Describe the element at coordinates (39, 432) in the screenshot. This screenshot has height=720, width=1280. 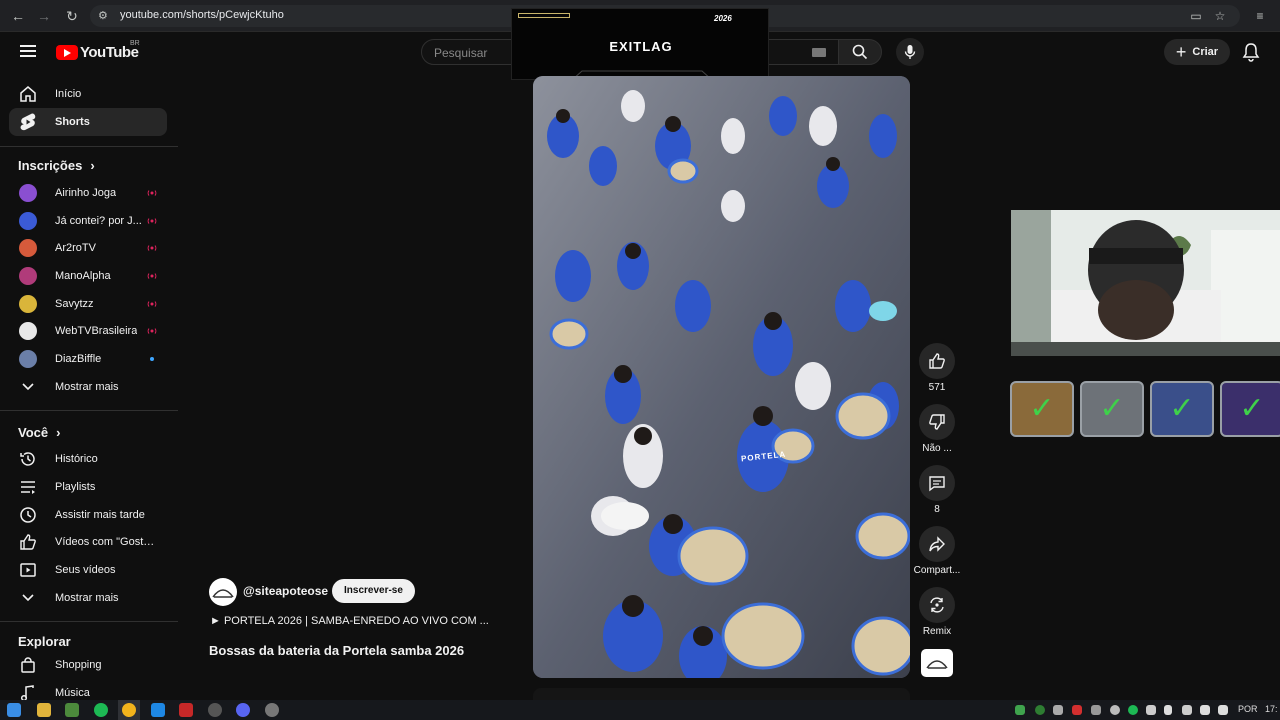
I see `you-heading: Você ›` at that location.